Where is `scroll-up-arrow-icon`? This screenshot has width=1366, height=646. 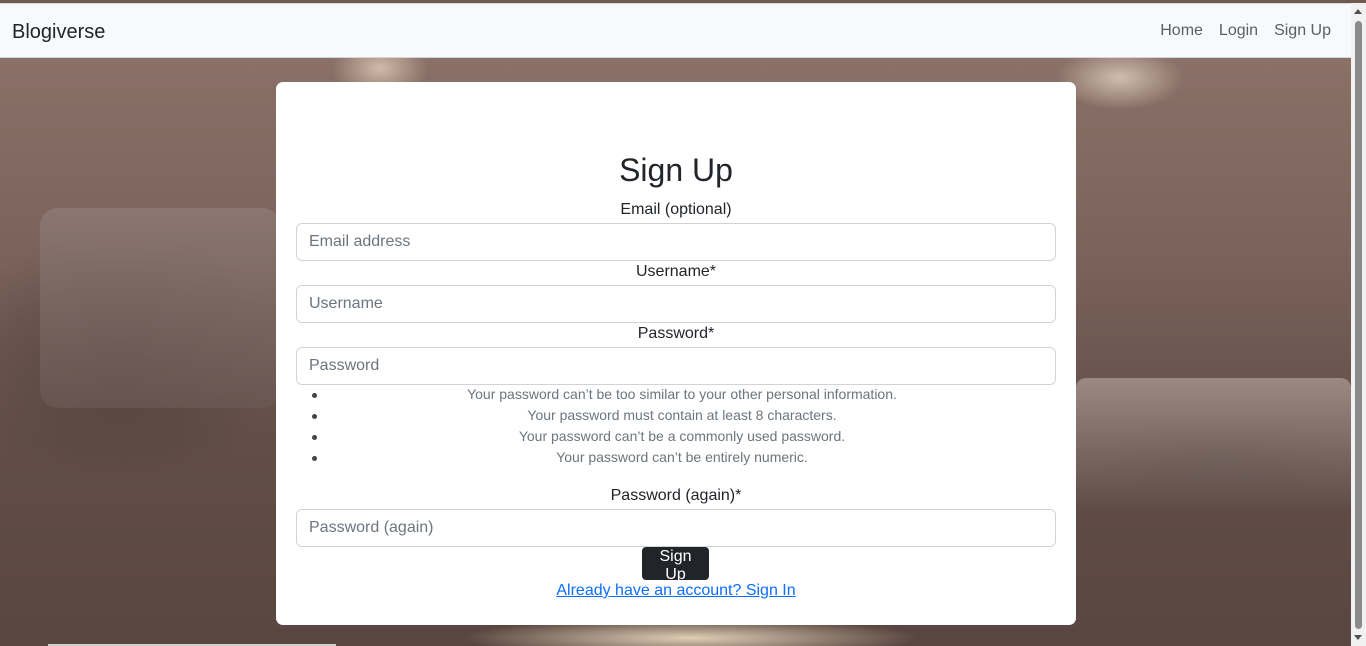
scroll-up-arrow-icon is located at coordinates (1358, 11).